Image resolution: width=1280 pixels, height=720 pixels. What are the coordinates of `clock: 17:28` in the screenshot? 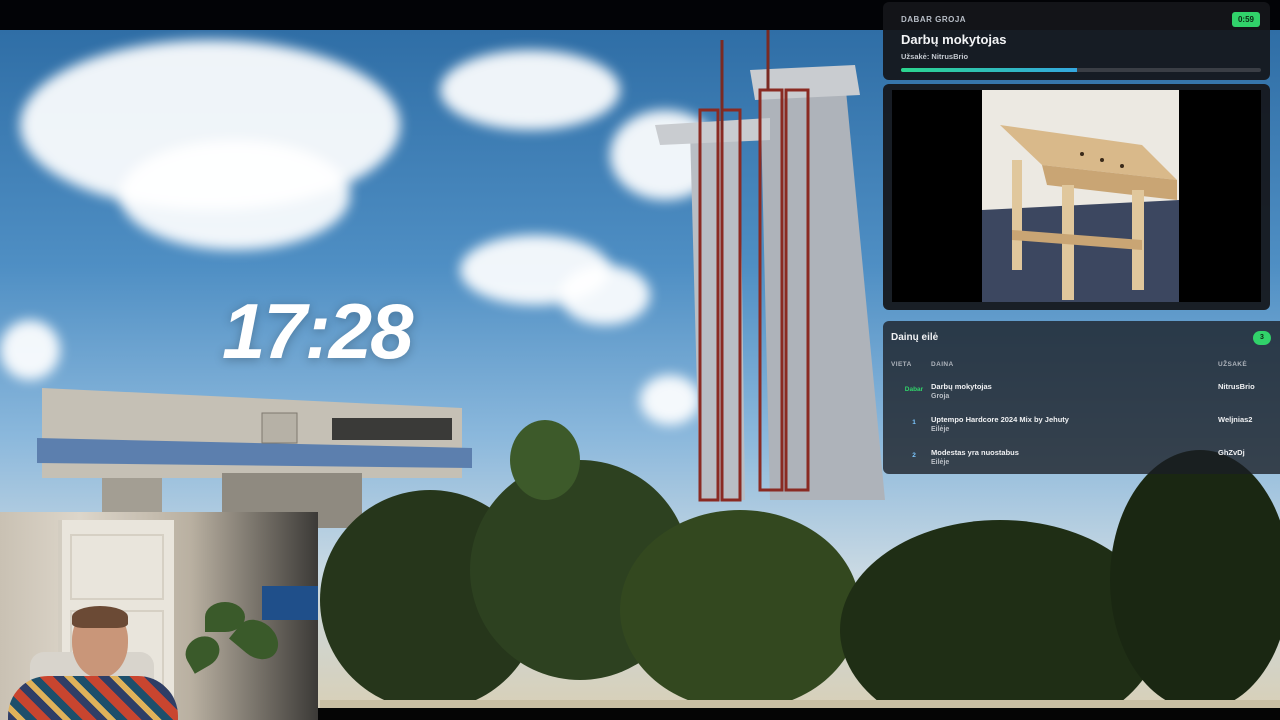 It's located at (317, 331).